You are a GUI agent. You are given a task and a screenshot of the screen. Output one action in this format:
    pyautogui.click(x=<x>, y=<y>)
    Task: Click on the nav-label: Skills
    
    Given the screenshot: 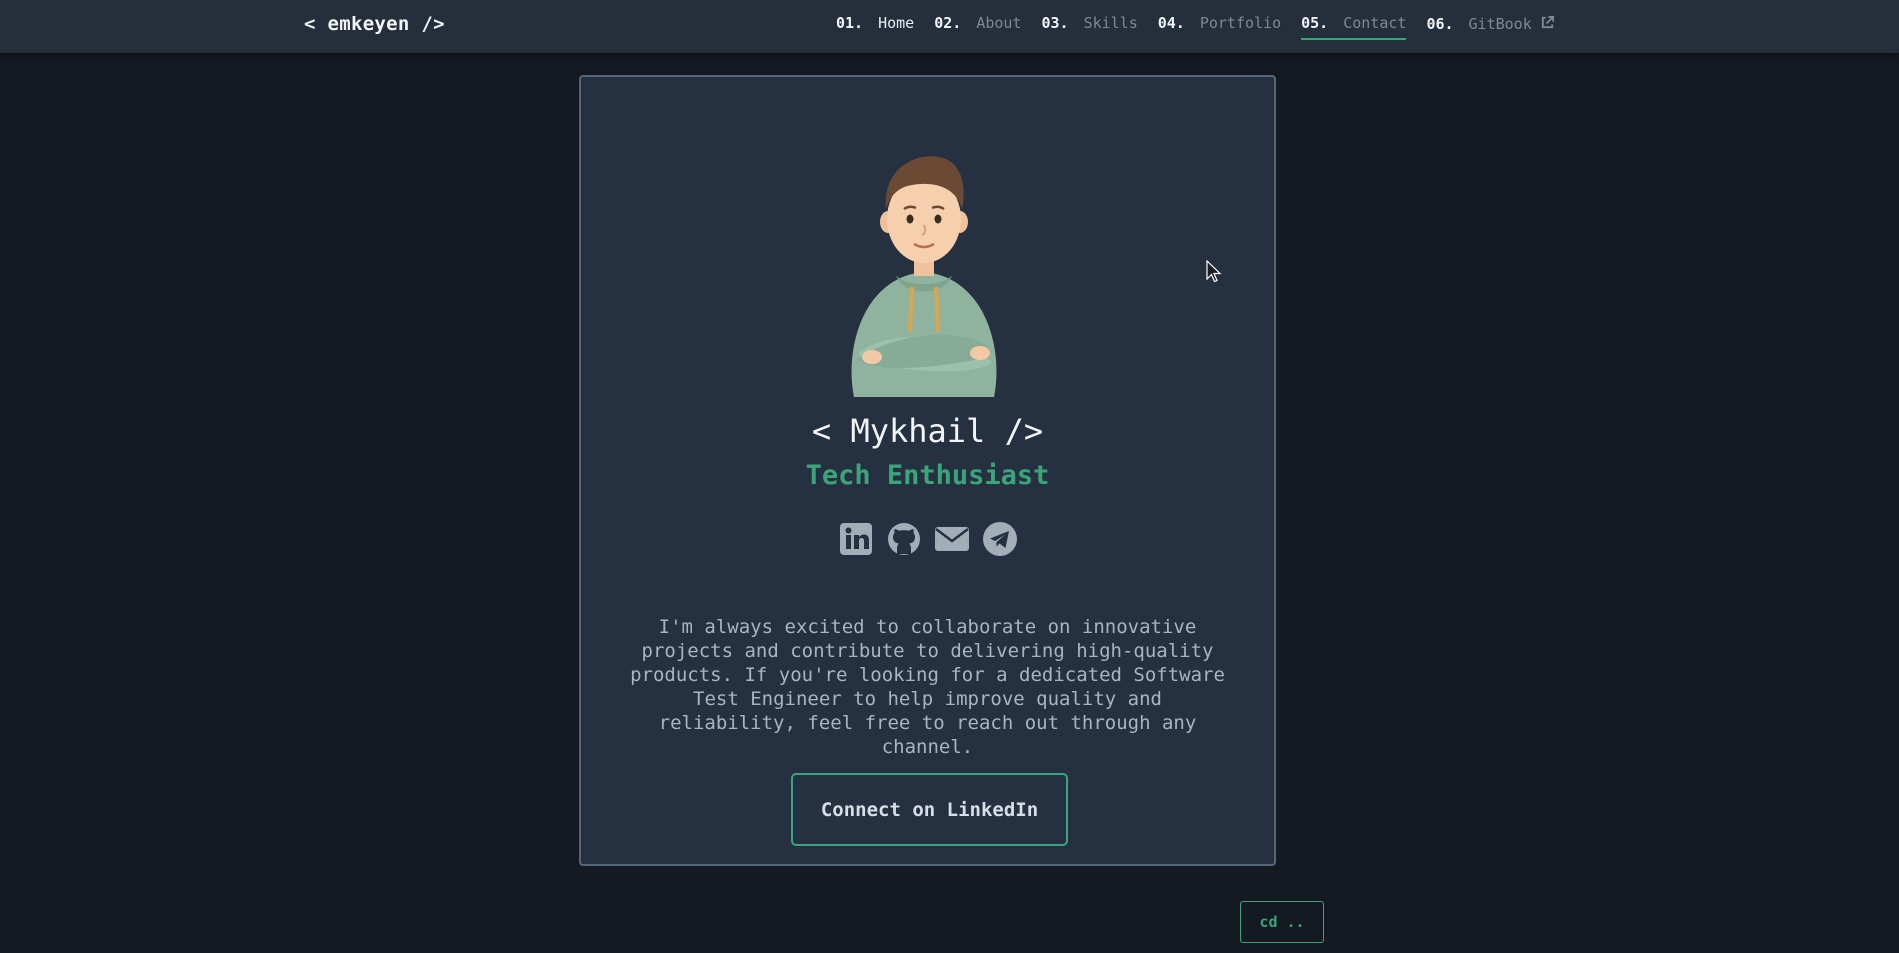 What is the action you would take?
    pyautogui.click(x=1110, y=23)
    